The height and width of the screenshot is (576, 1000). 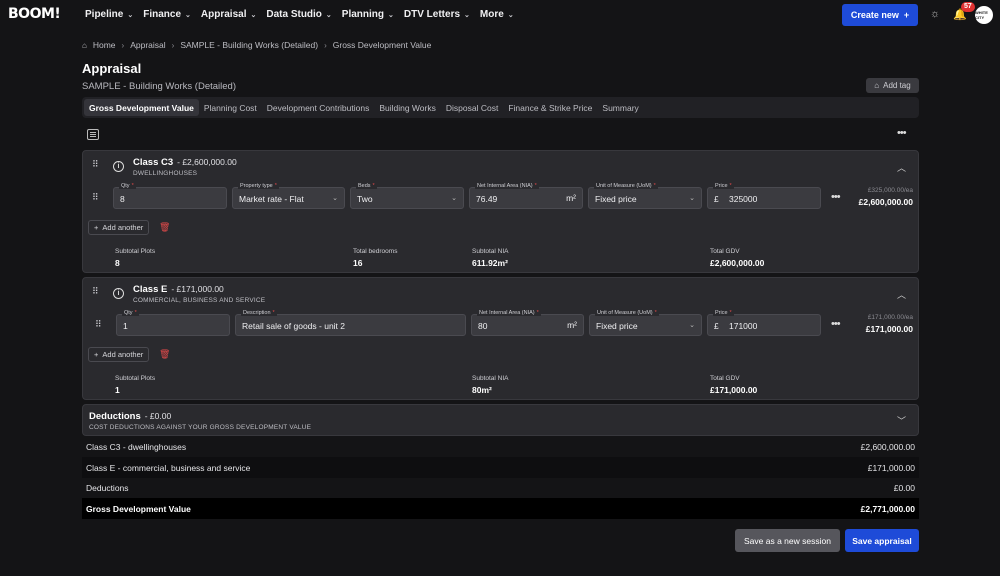 What do you see at coordinates (526, 196) in the screenshot?
I see `nia-field: Net Internal Area (NIA) * 76.49 m²` at bounding box center [526, 196].